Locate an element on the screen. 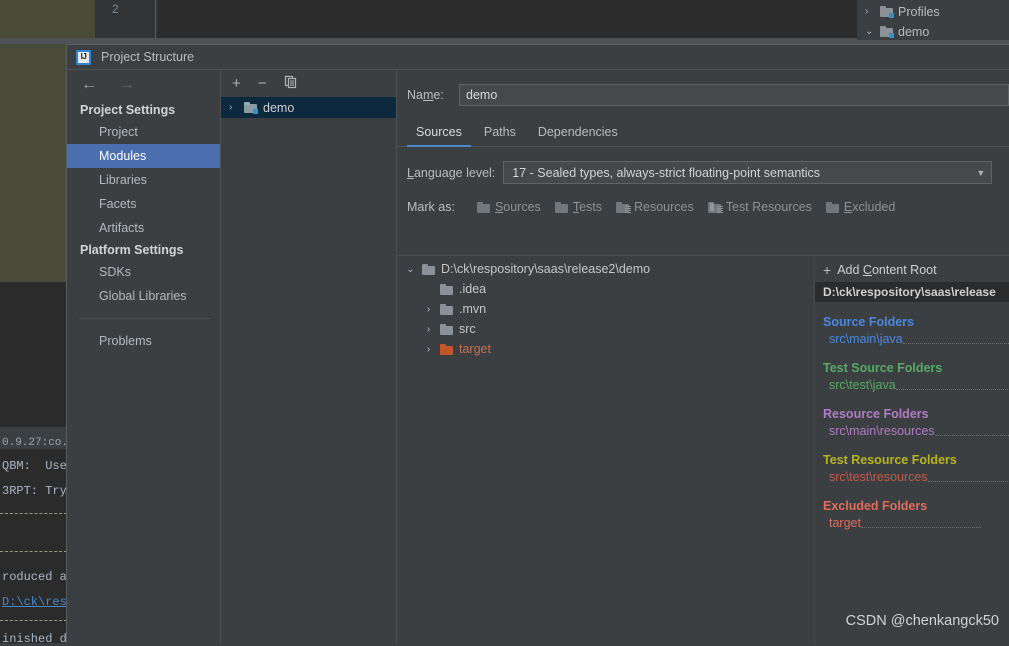  modules-toolbar: + − is located at coordinates (308, 83).